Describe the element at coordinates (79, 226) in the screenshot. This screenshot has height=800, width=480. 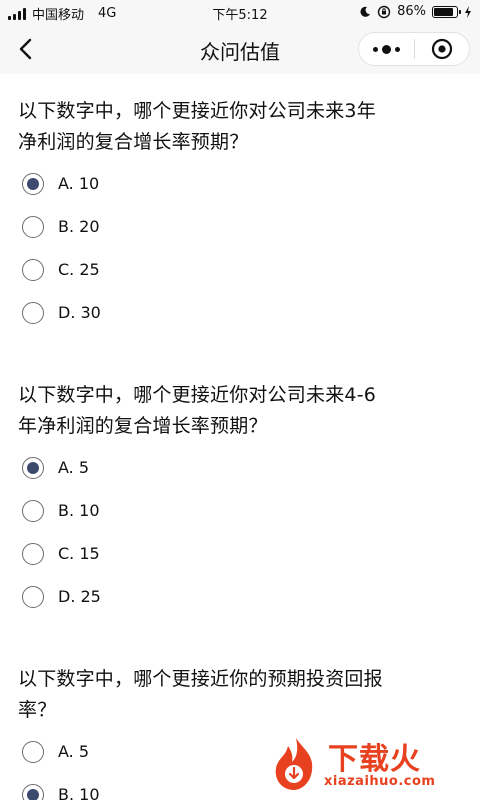
I see `option-label: B. 20` at that location.